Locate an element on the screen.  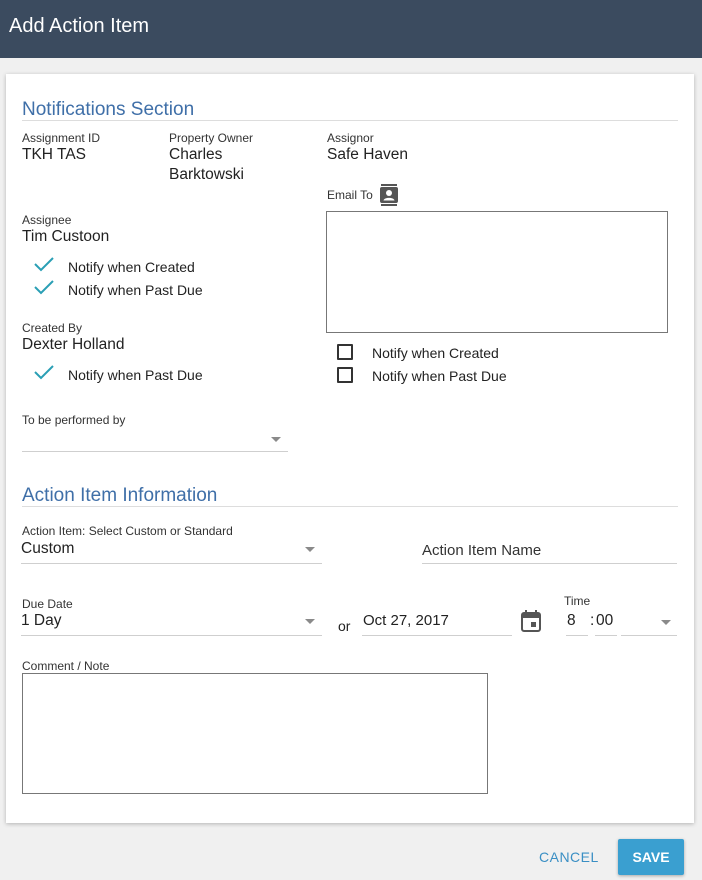
comment-textarea is located at coordinates (255, 733).